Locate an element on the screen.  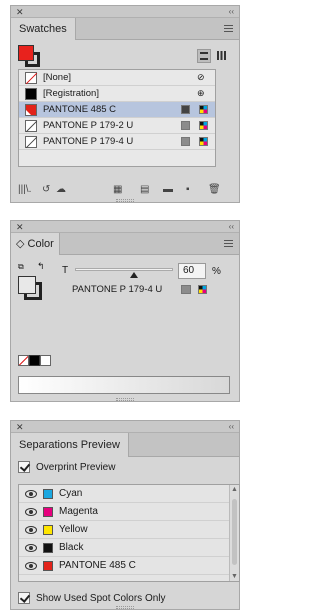
ink-list-scrollbar: ▲ ▼ is located at coordinates (234, 533).